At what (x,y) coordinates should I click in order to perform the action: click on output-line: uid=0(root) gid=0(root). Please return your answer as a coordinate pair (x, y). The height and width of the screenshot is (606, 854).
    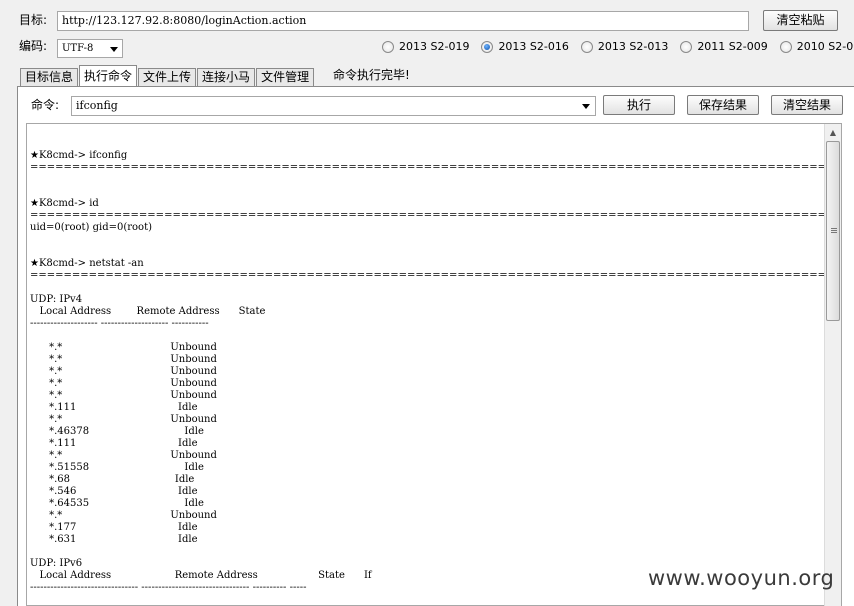
    Looking at the image, I should click on (91, 227).